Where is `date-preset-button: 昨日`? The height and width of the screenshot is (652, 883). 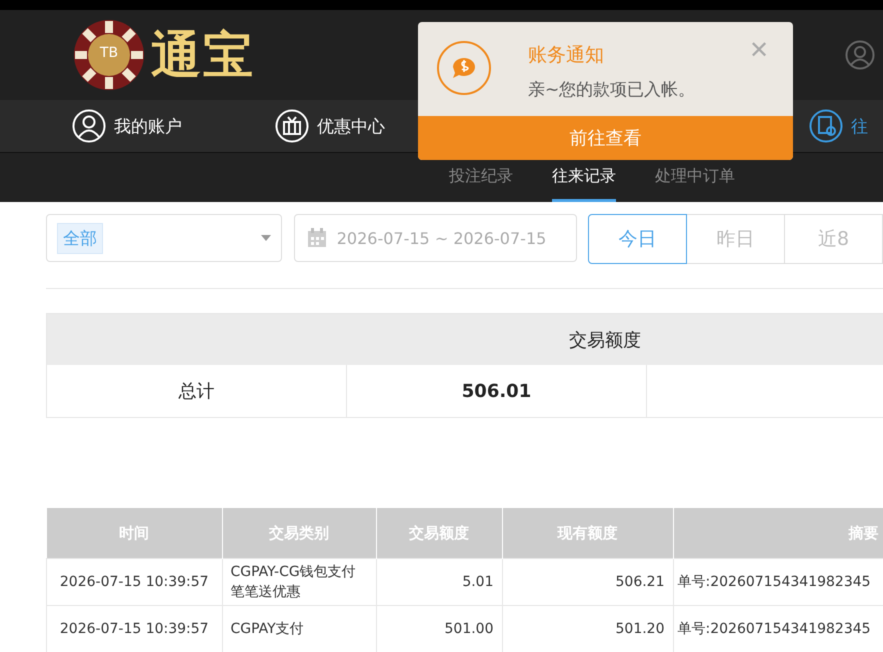
date-preset-button: 昨日 is located at coordinates (735, 239).